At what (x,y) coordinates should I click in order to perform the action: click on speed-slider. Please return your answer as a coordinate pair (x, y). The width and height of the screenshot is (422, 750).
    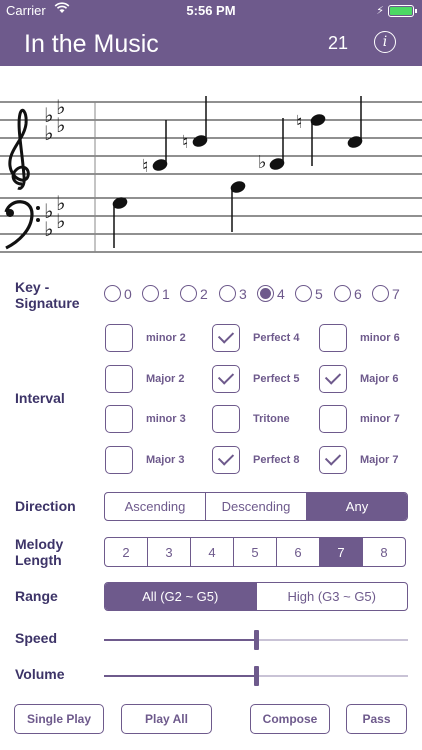
    Looking at the image, I should click on (256, 640).